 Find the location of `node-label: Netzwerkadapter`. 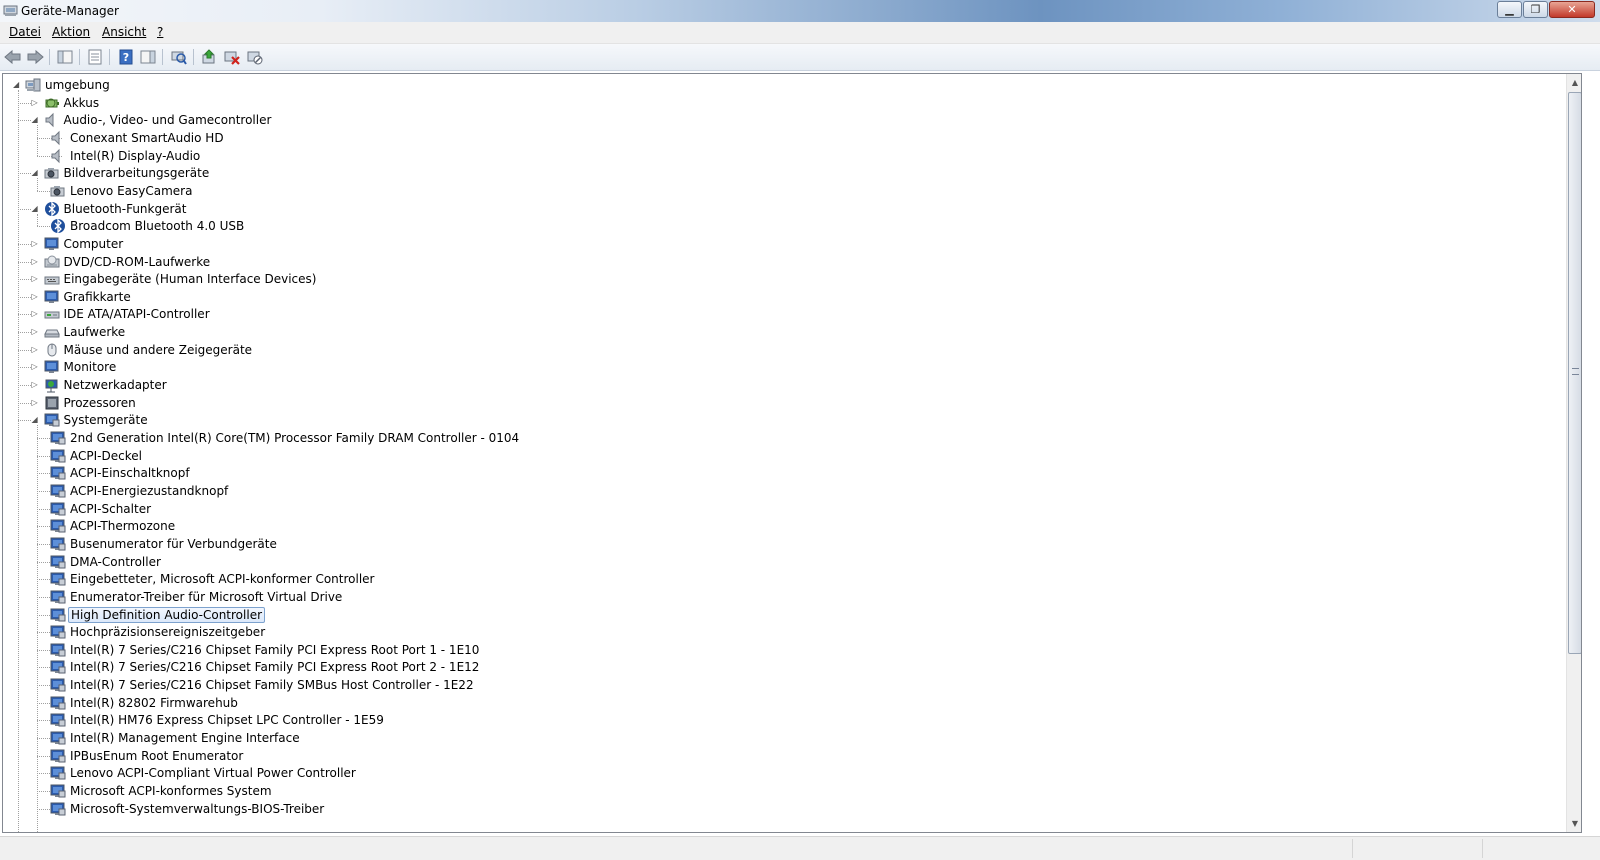

node-label: Netzwerkadapter is located at coordinates (115, 385).